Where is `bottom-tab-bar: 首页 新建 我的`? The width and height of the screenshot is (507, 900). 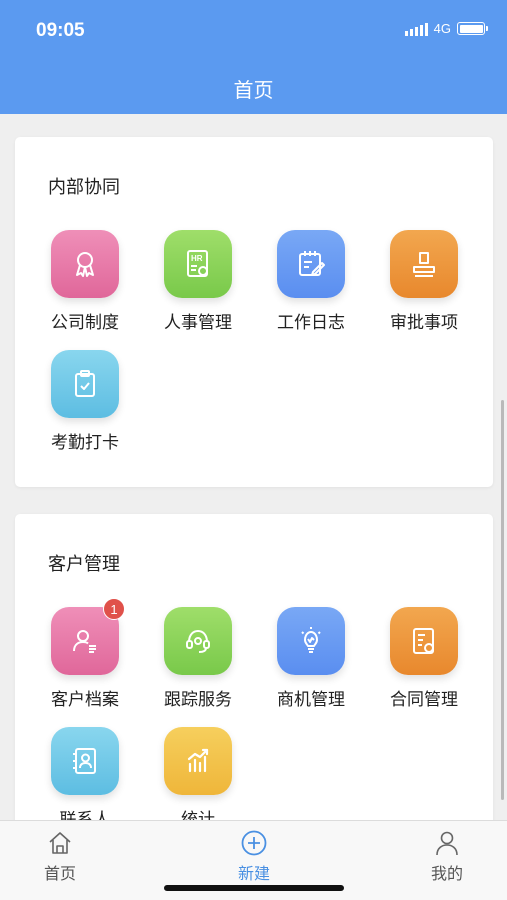
bottom-tab-bar: 首页 新建 我的 is located at coordinates (253, 860).